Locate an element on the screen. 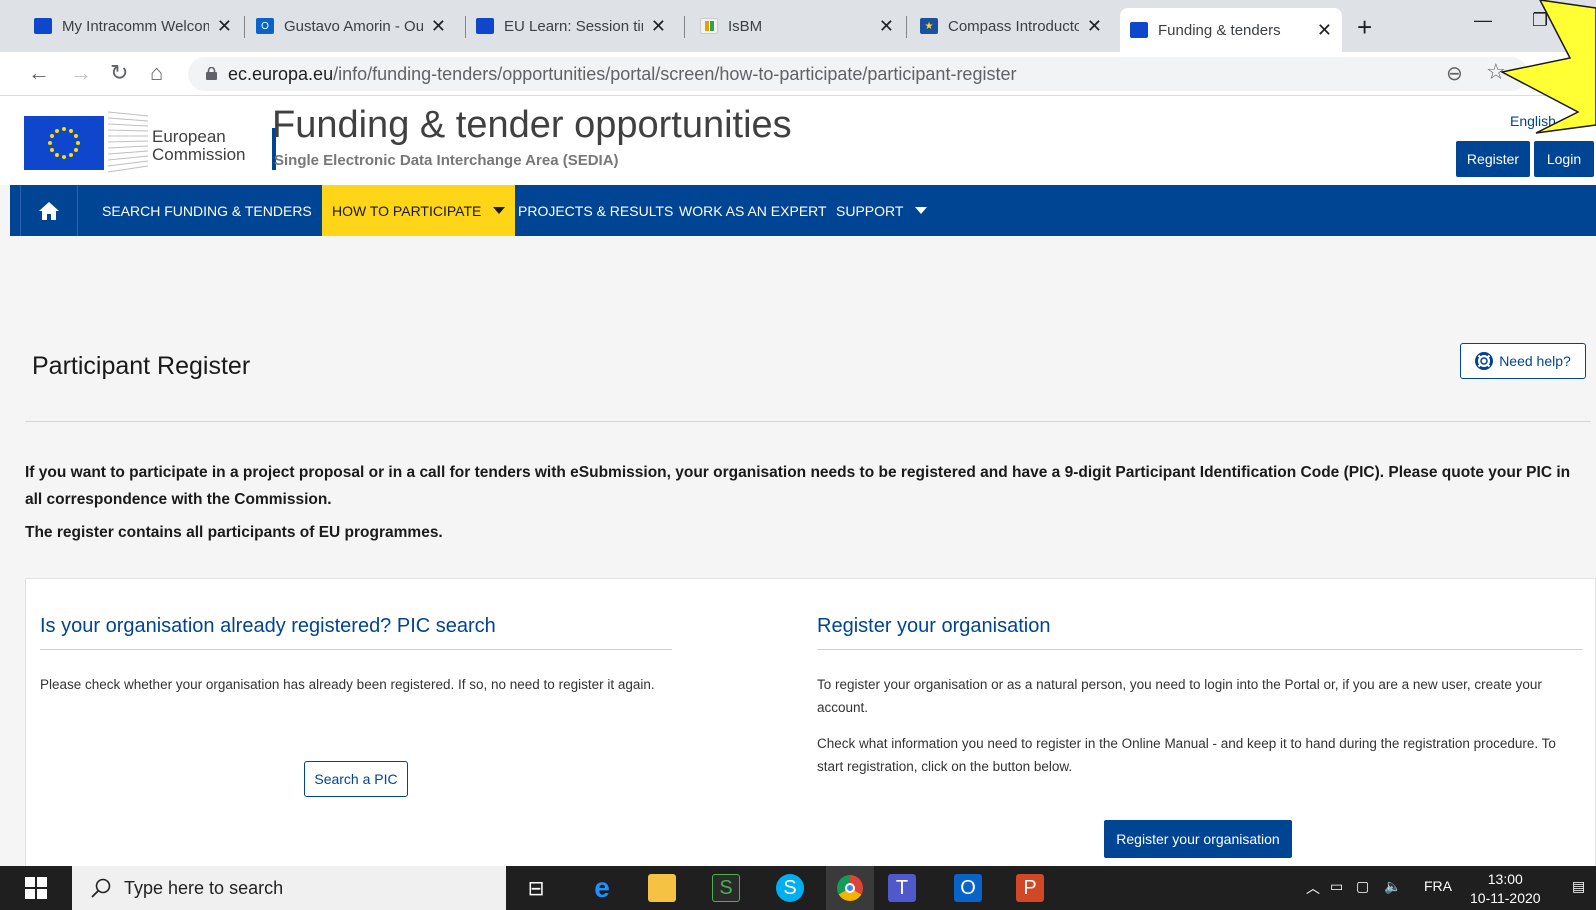 Image resolution: width=1596 pixels, height=910 pixels. battery-icon: ▭ is located at coordinates (1336, 886).